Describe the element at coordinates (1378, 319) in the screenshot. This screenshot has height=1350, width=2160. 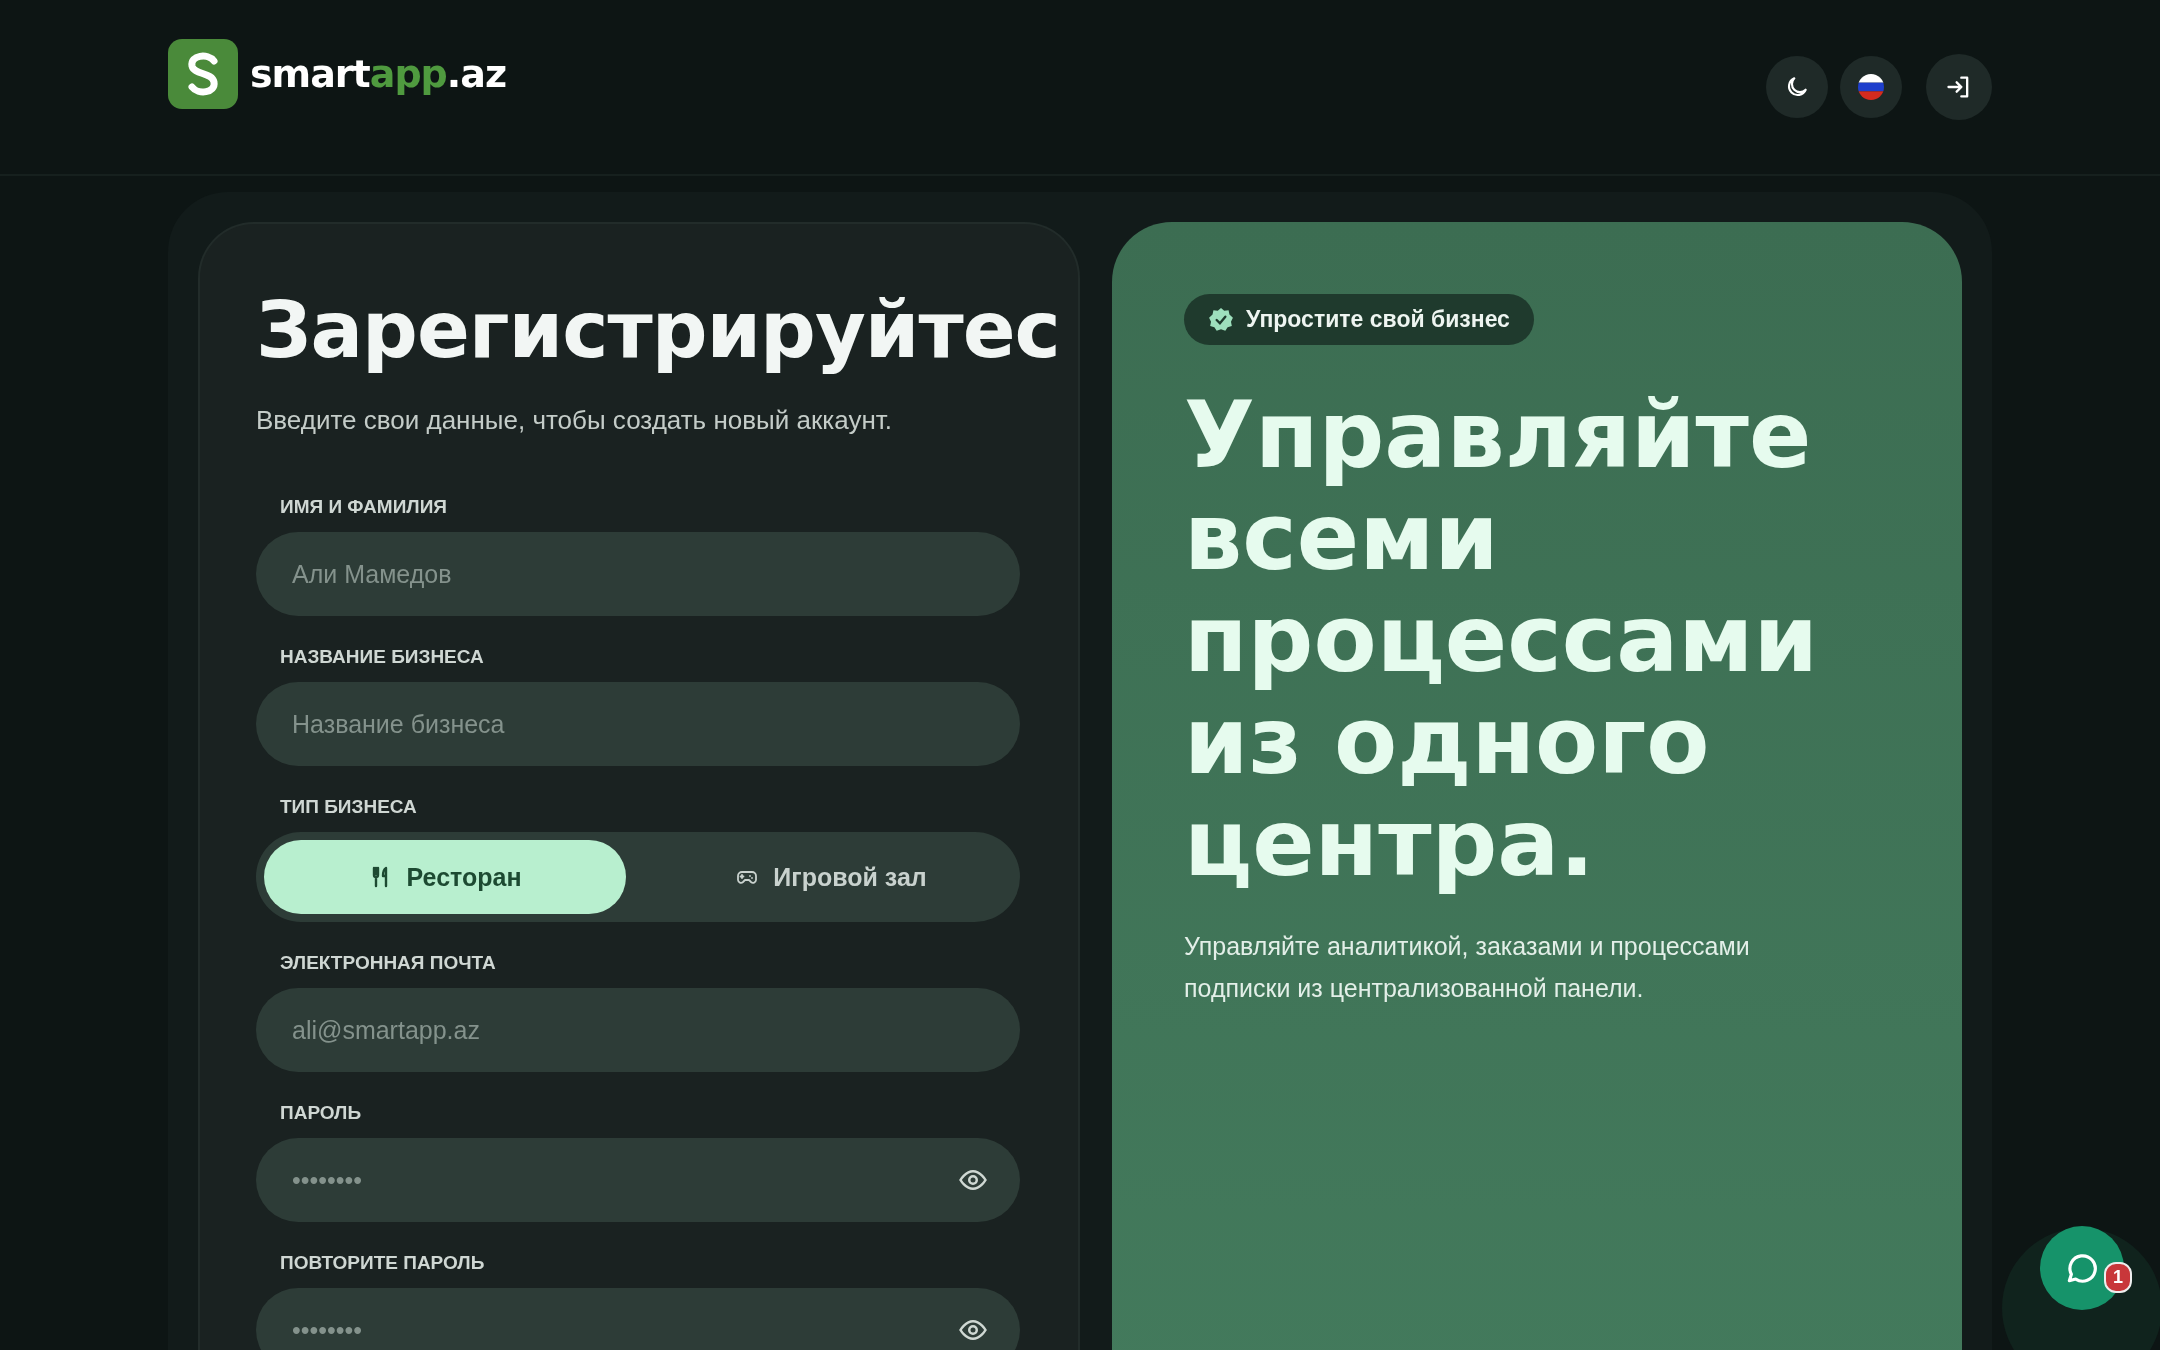
I see `badge-text: Упростите свой бизнес` at that location.